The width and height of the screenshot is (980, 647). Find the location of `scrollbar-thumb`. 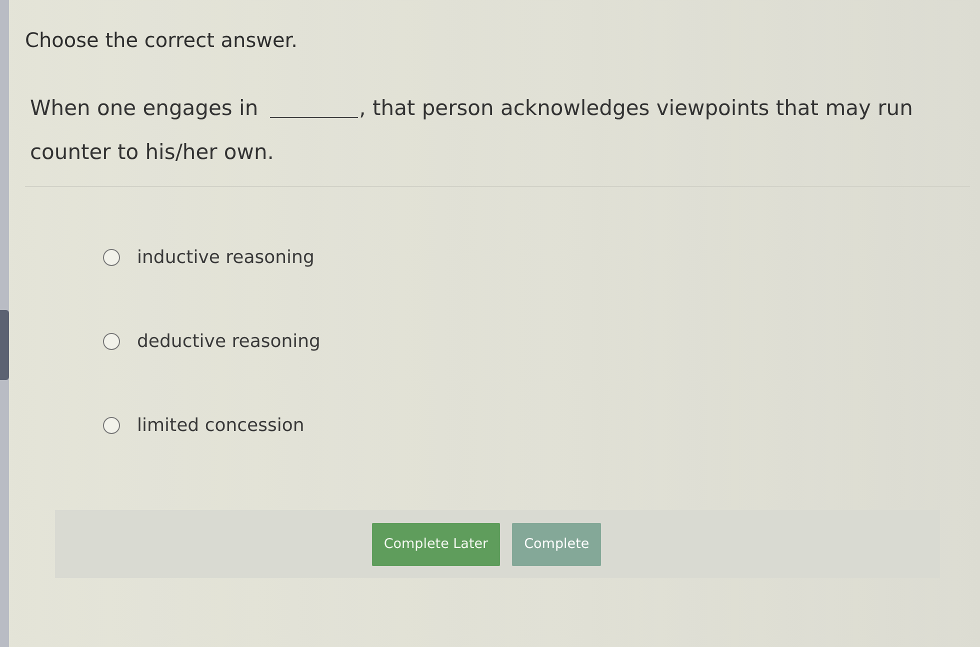

scrollbar-thumb is located at coordinates (4, 345).